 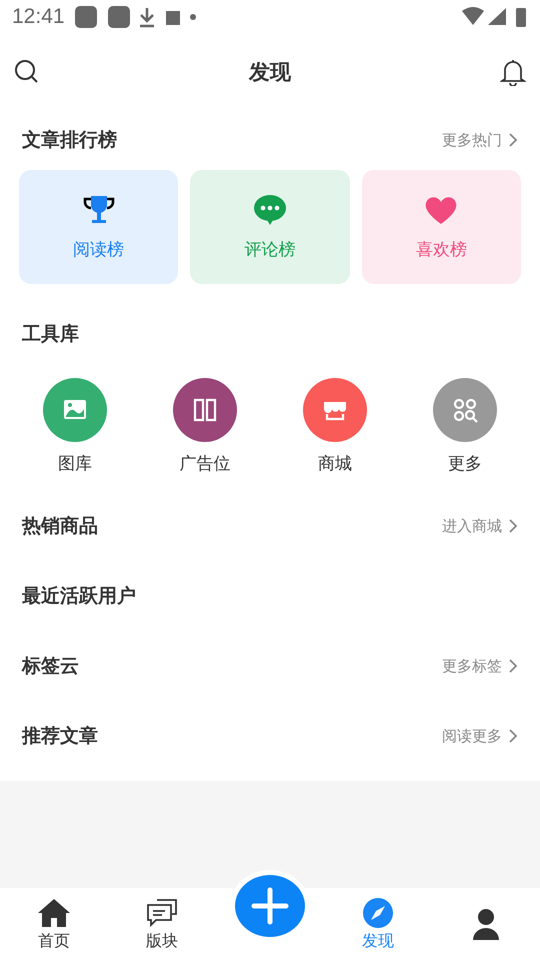 What do you see at coordinates (192, 17) in the screenshot?
I see `dot-icon` at bounding box center [192, 17].